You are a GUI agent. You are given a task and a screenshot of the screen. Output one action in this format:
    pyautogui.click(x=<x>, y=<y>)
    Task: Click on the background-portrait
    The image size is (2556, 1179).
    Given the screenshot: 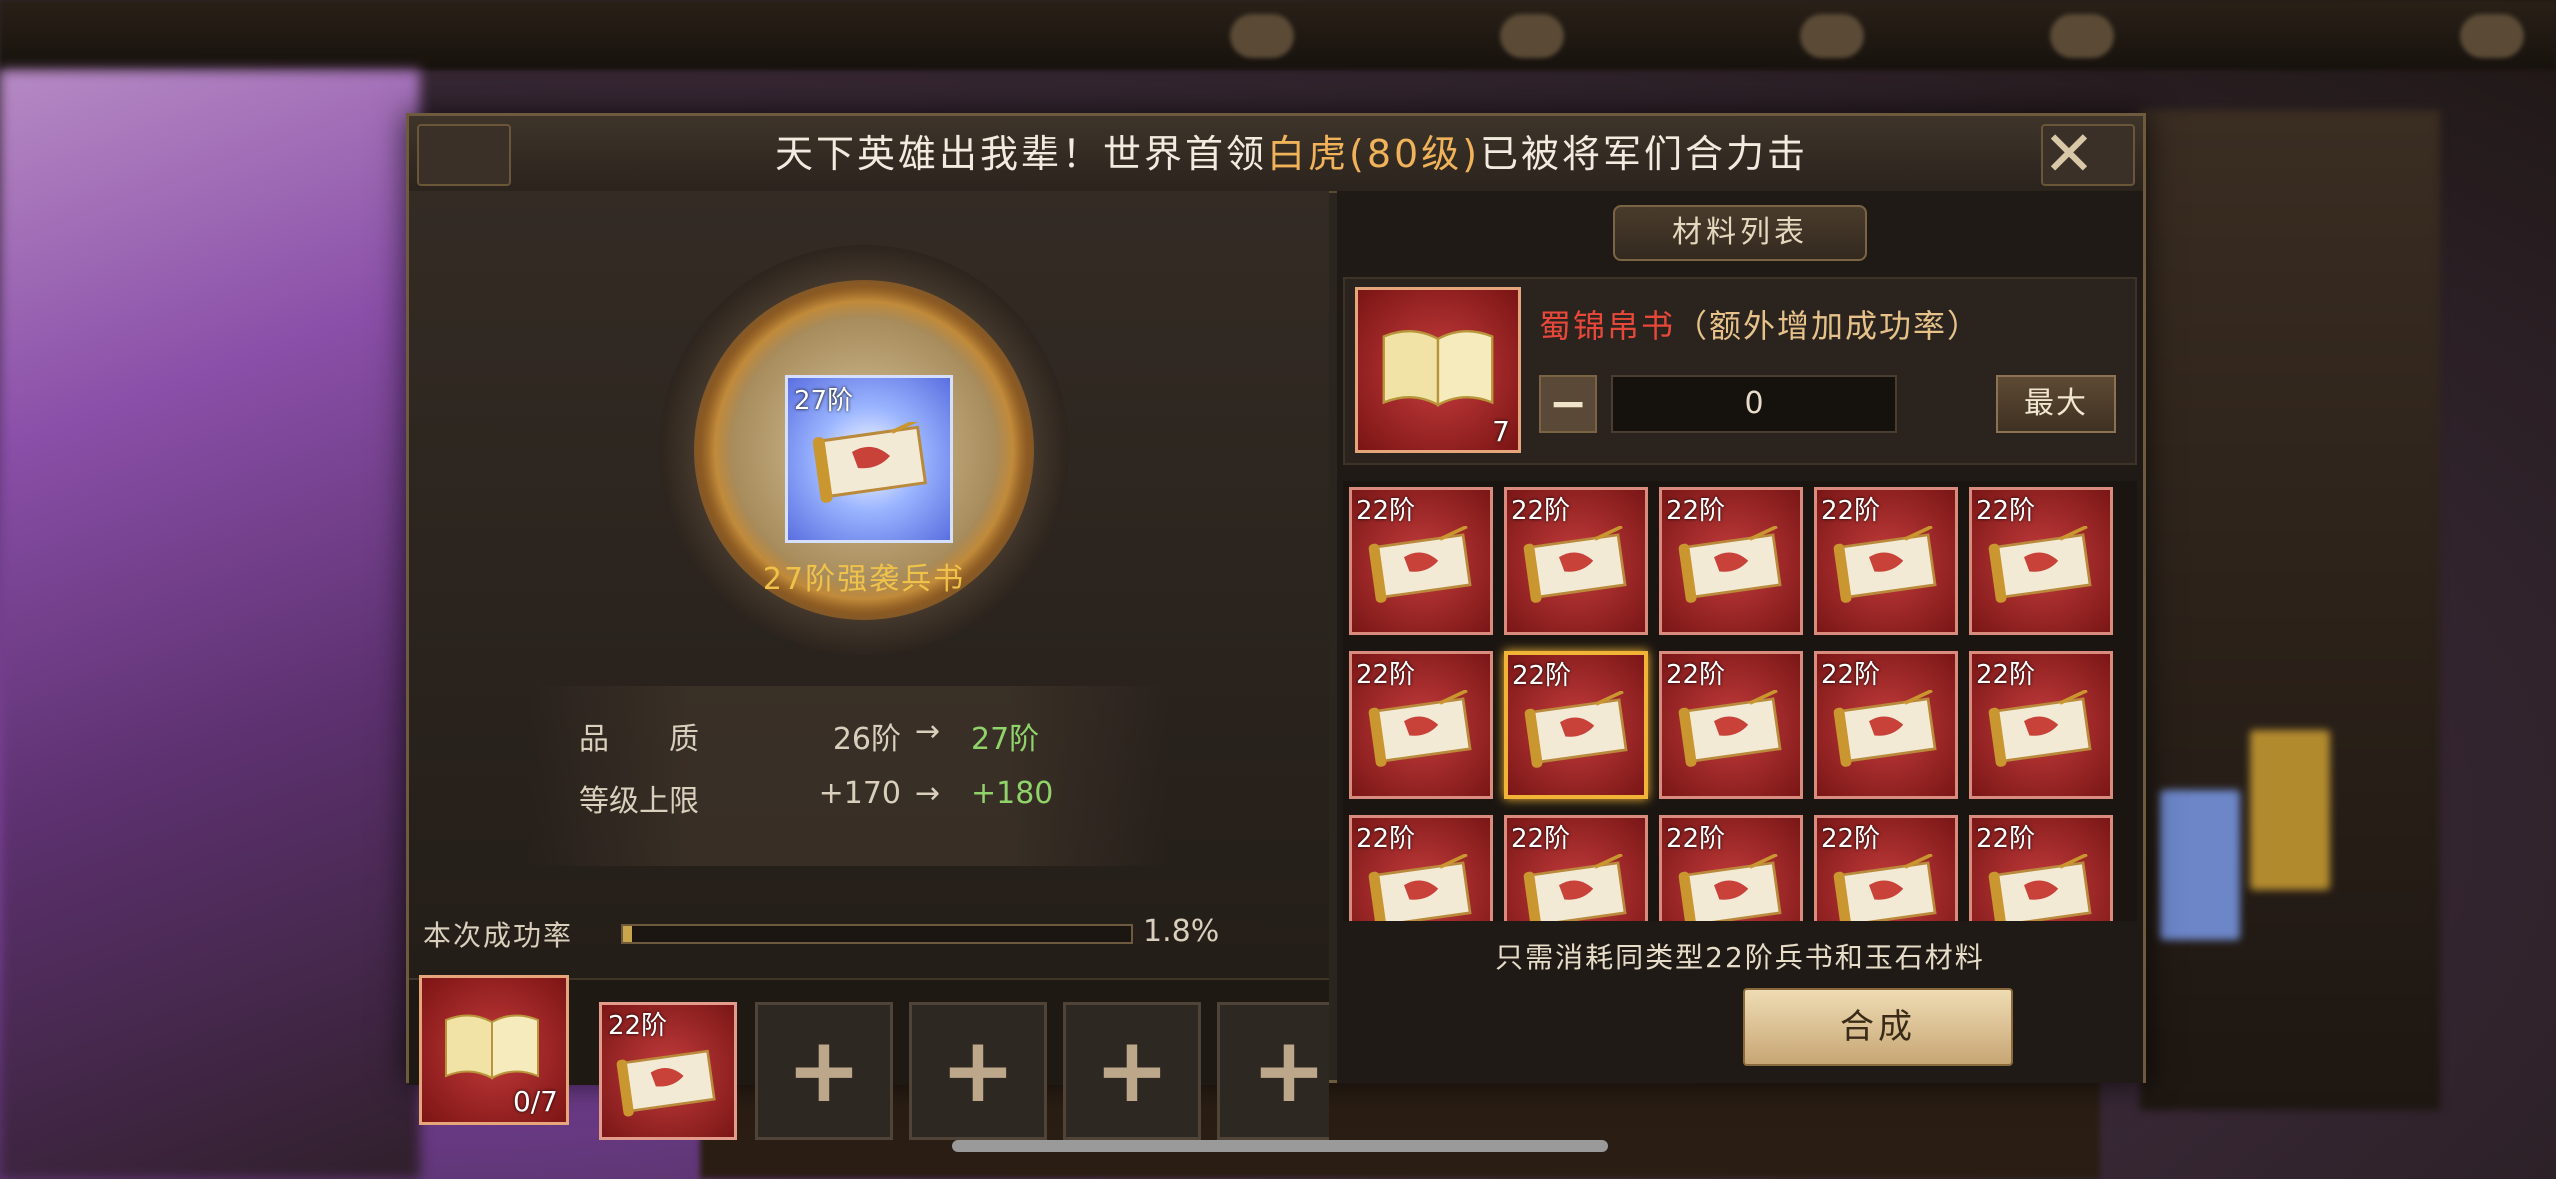 What is the action you would take?
    pyautogui.click(x=2200, y=865)
    